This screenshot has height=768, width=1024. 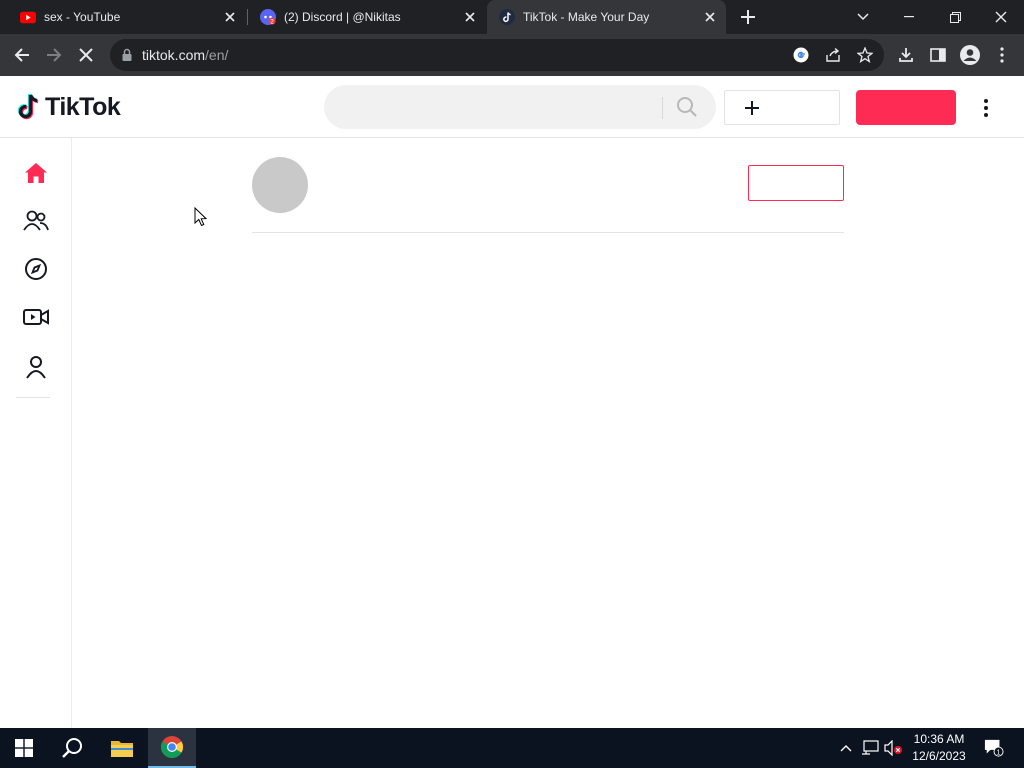 What do you see at coordinates (507, 17) in the screenshot?
I see `tiktok-icon` at bounding box center [507, 17].